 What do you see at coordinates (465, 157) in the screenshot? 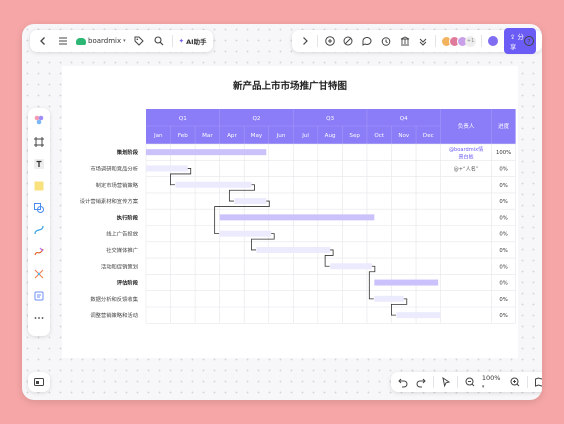
I see `owner-text: 景白板` at bounding box center [465, 157].